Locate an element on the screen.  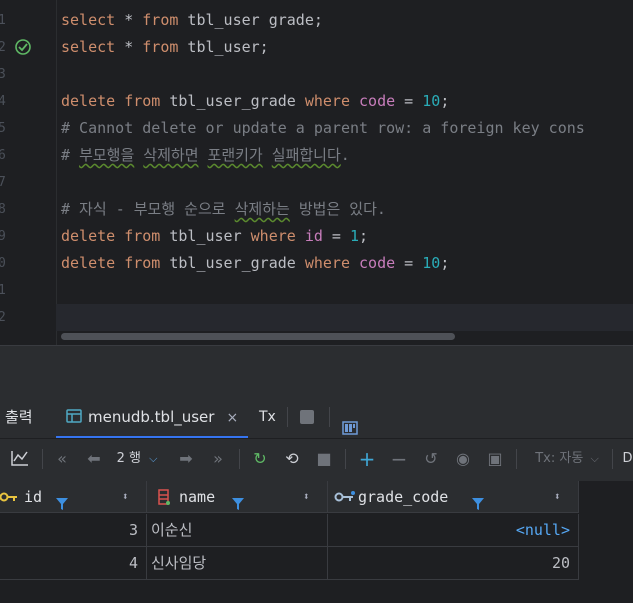
submit-icon: ▣ is located at coordinates (495, 459).